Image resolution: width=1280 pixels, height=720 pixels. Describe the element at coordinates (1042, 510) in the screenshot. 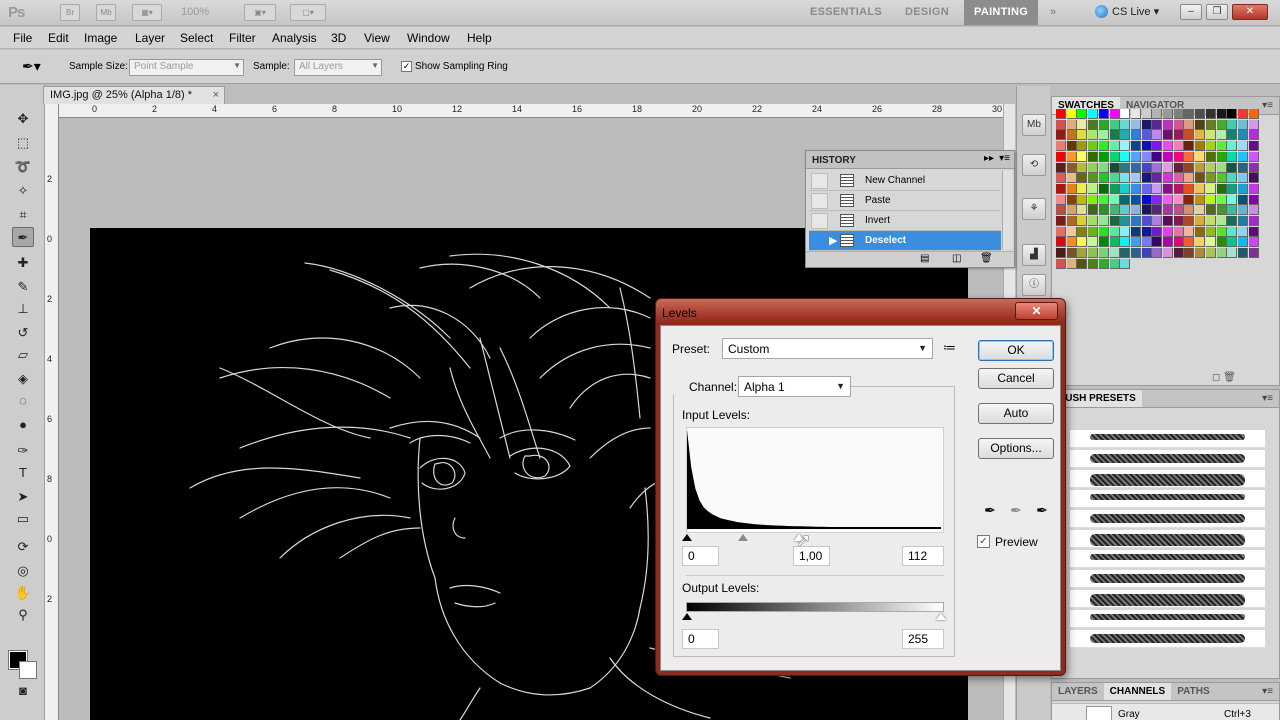

I see `white-eyedropper-icon: ✒` at that location.